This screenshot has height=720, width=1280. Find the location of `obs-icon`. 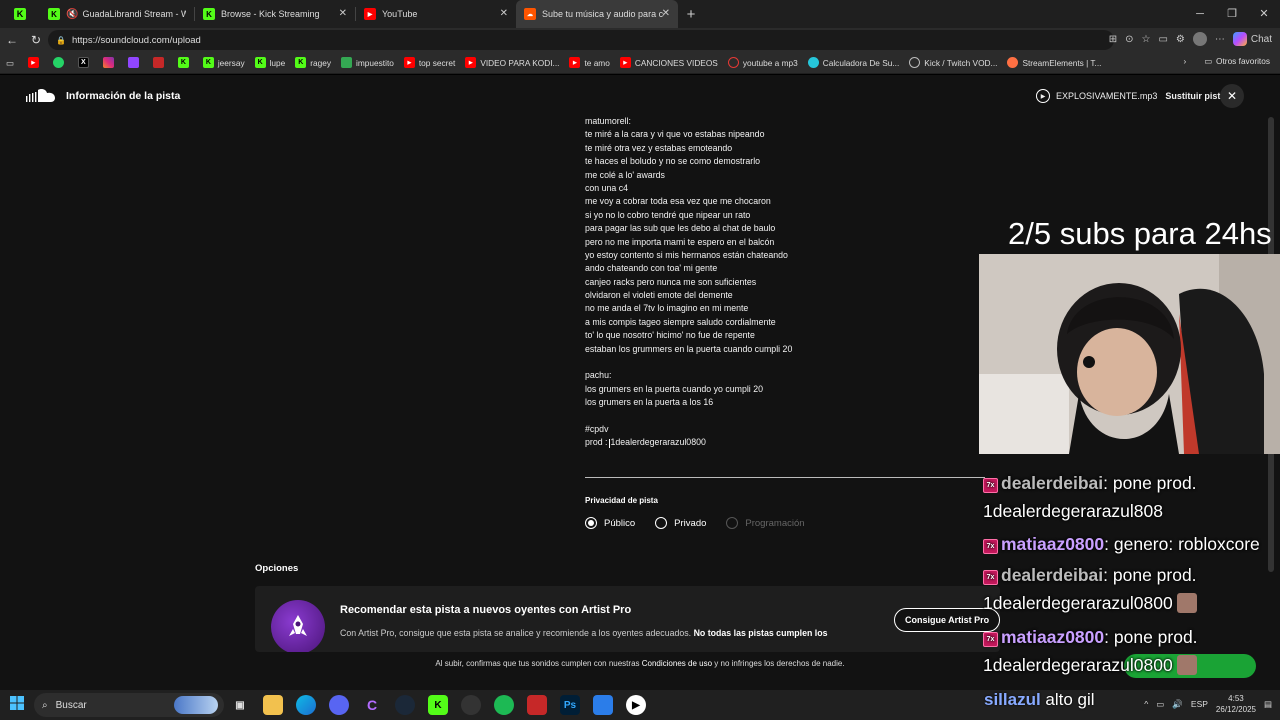

obs-icon is located at coordinates (471, 705).